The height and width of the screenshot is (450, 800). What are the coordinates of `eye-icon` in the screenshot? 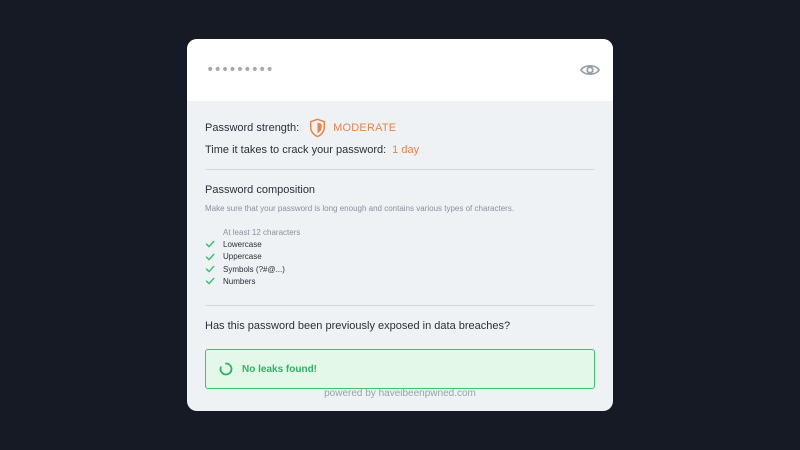 It's located at (590, 70).